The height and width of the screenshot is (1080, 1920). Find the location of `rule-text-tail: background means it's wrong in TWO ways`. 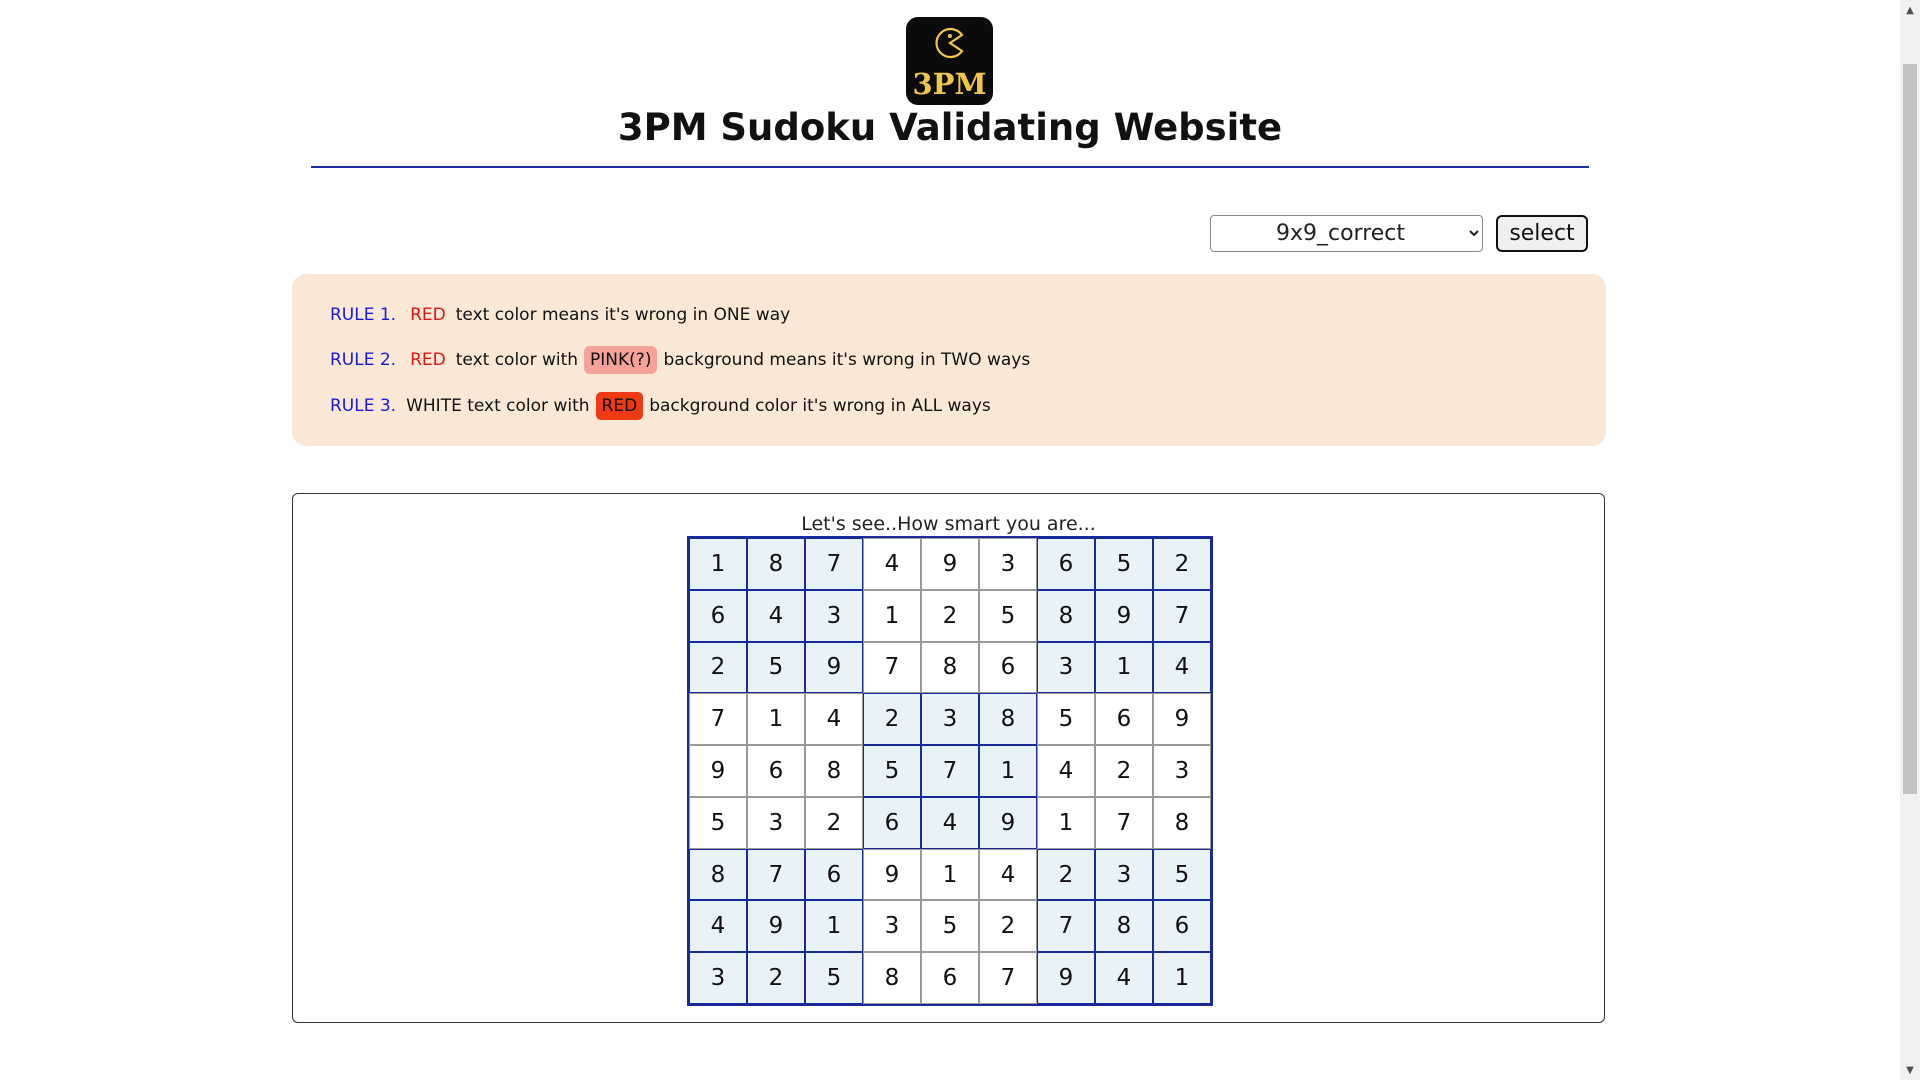

rule-text-tail: background means it's wrong in TWO ways is located at coordinates (847, 360).